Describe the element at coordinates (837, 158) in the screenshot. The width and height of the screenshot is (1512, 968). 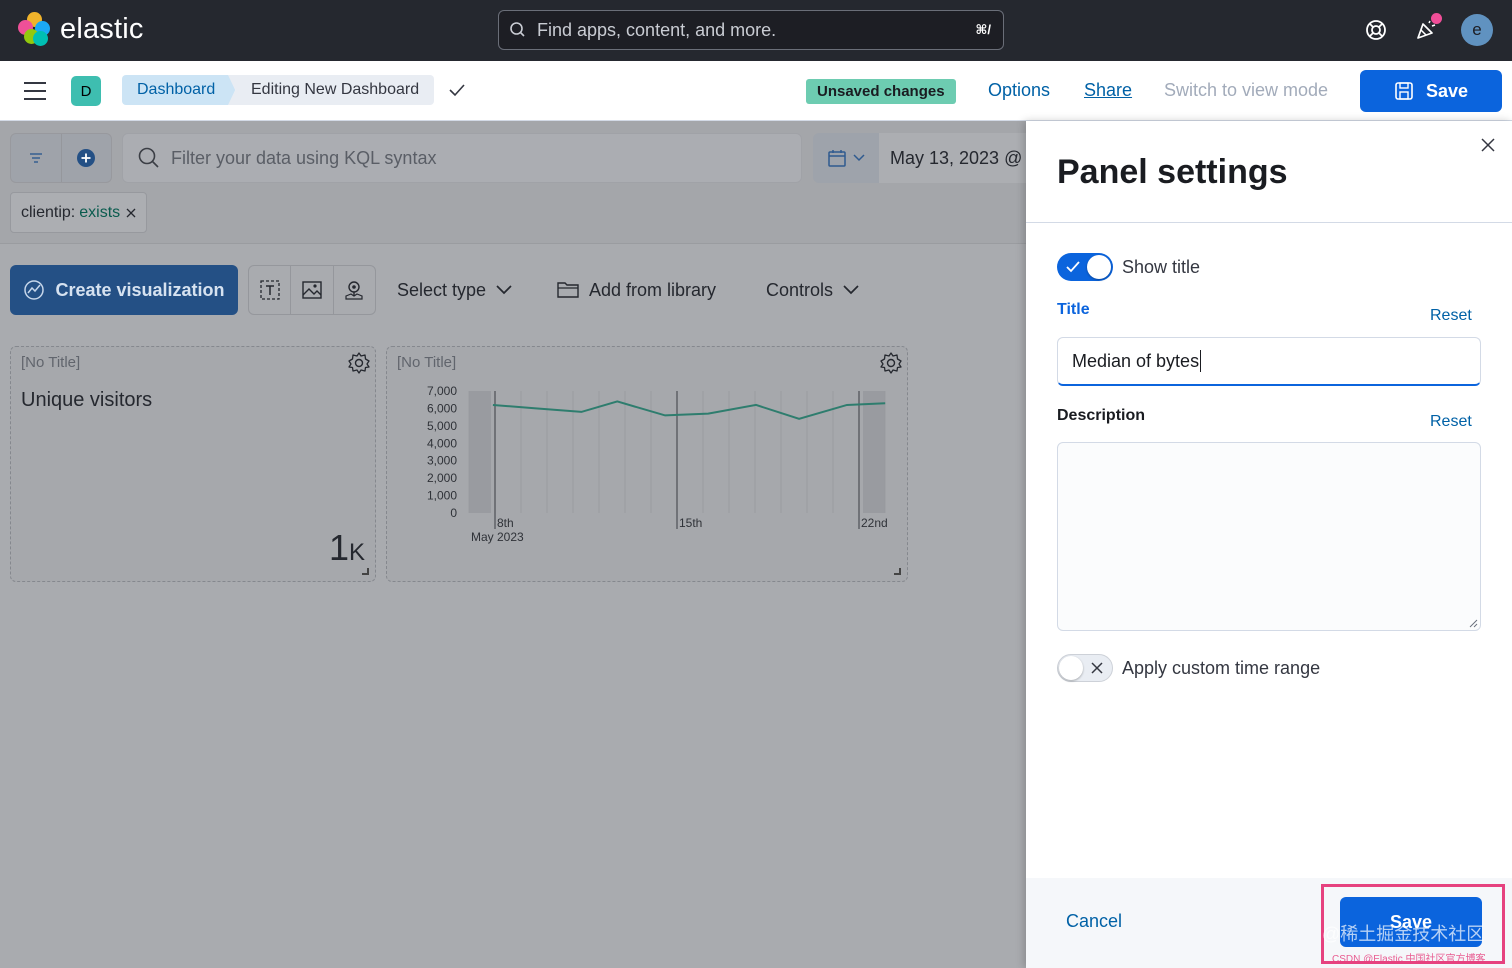
I see `calendar-icon` at that location.